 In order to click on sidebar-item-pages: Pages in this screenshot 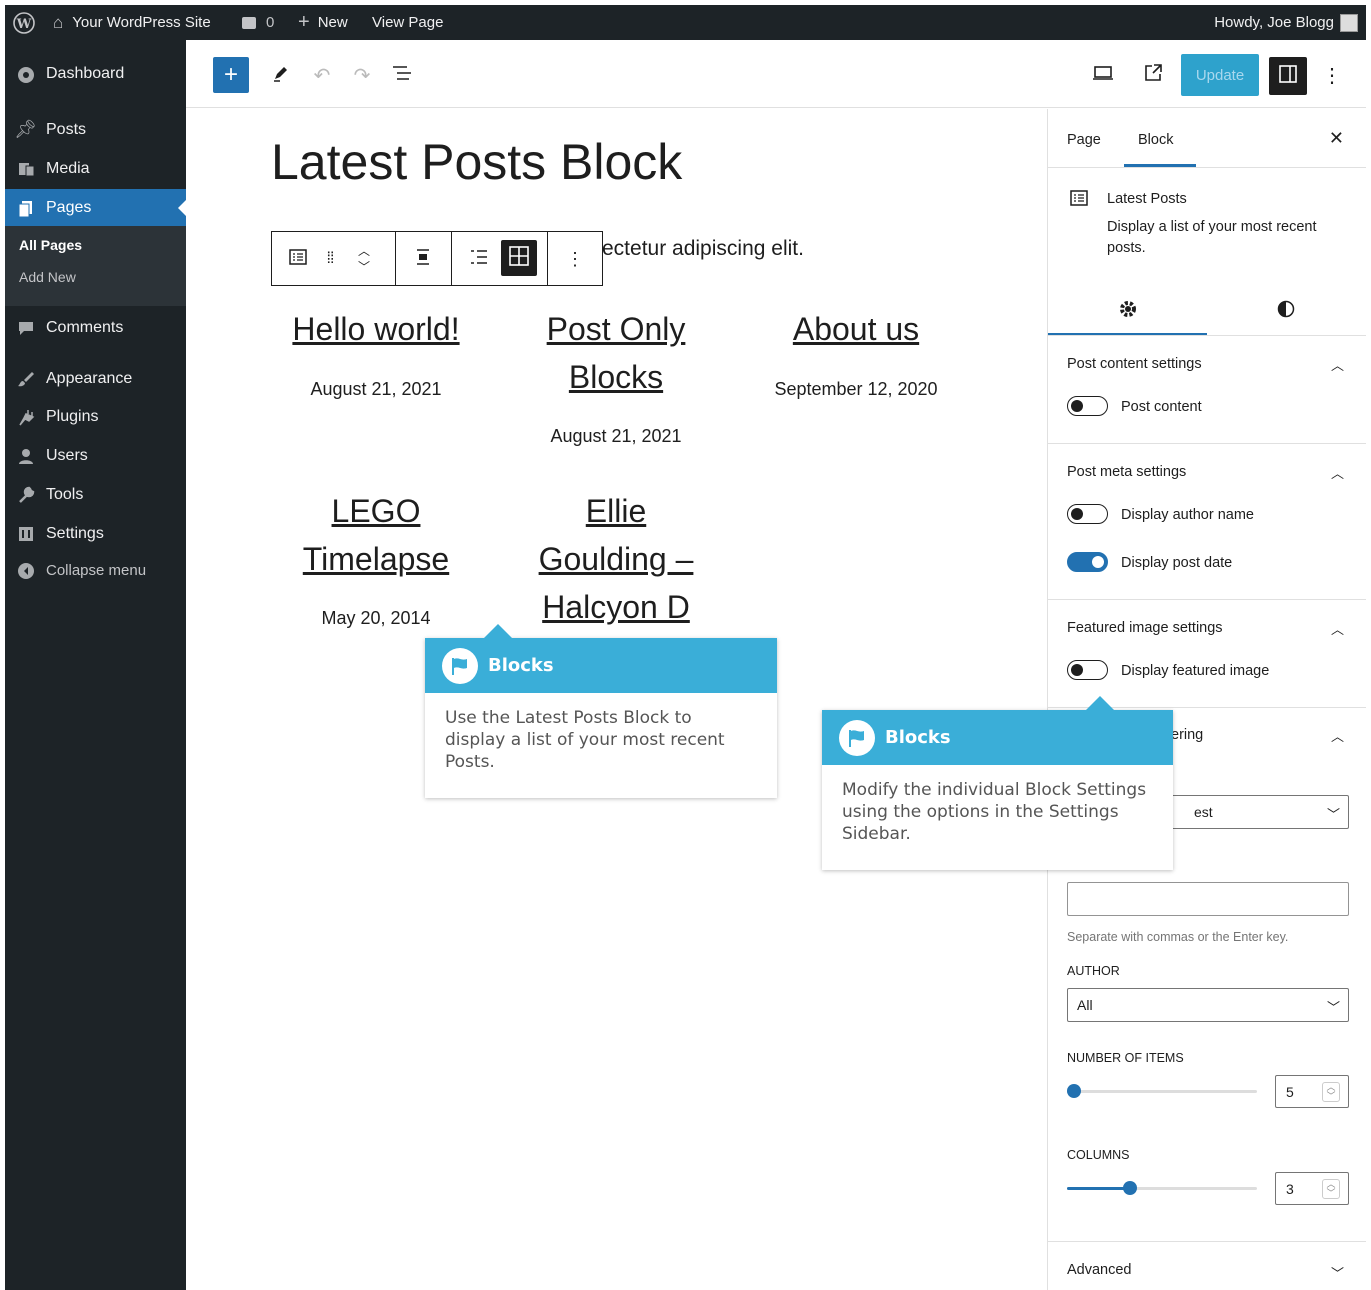, I will do `click(95, 207)`.